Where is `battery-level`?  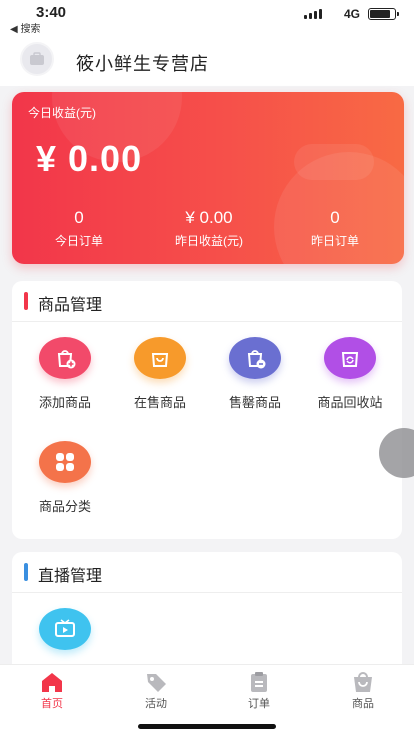
battery-level is located at coordinates (380, 14).